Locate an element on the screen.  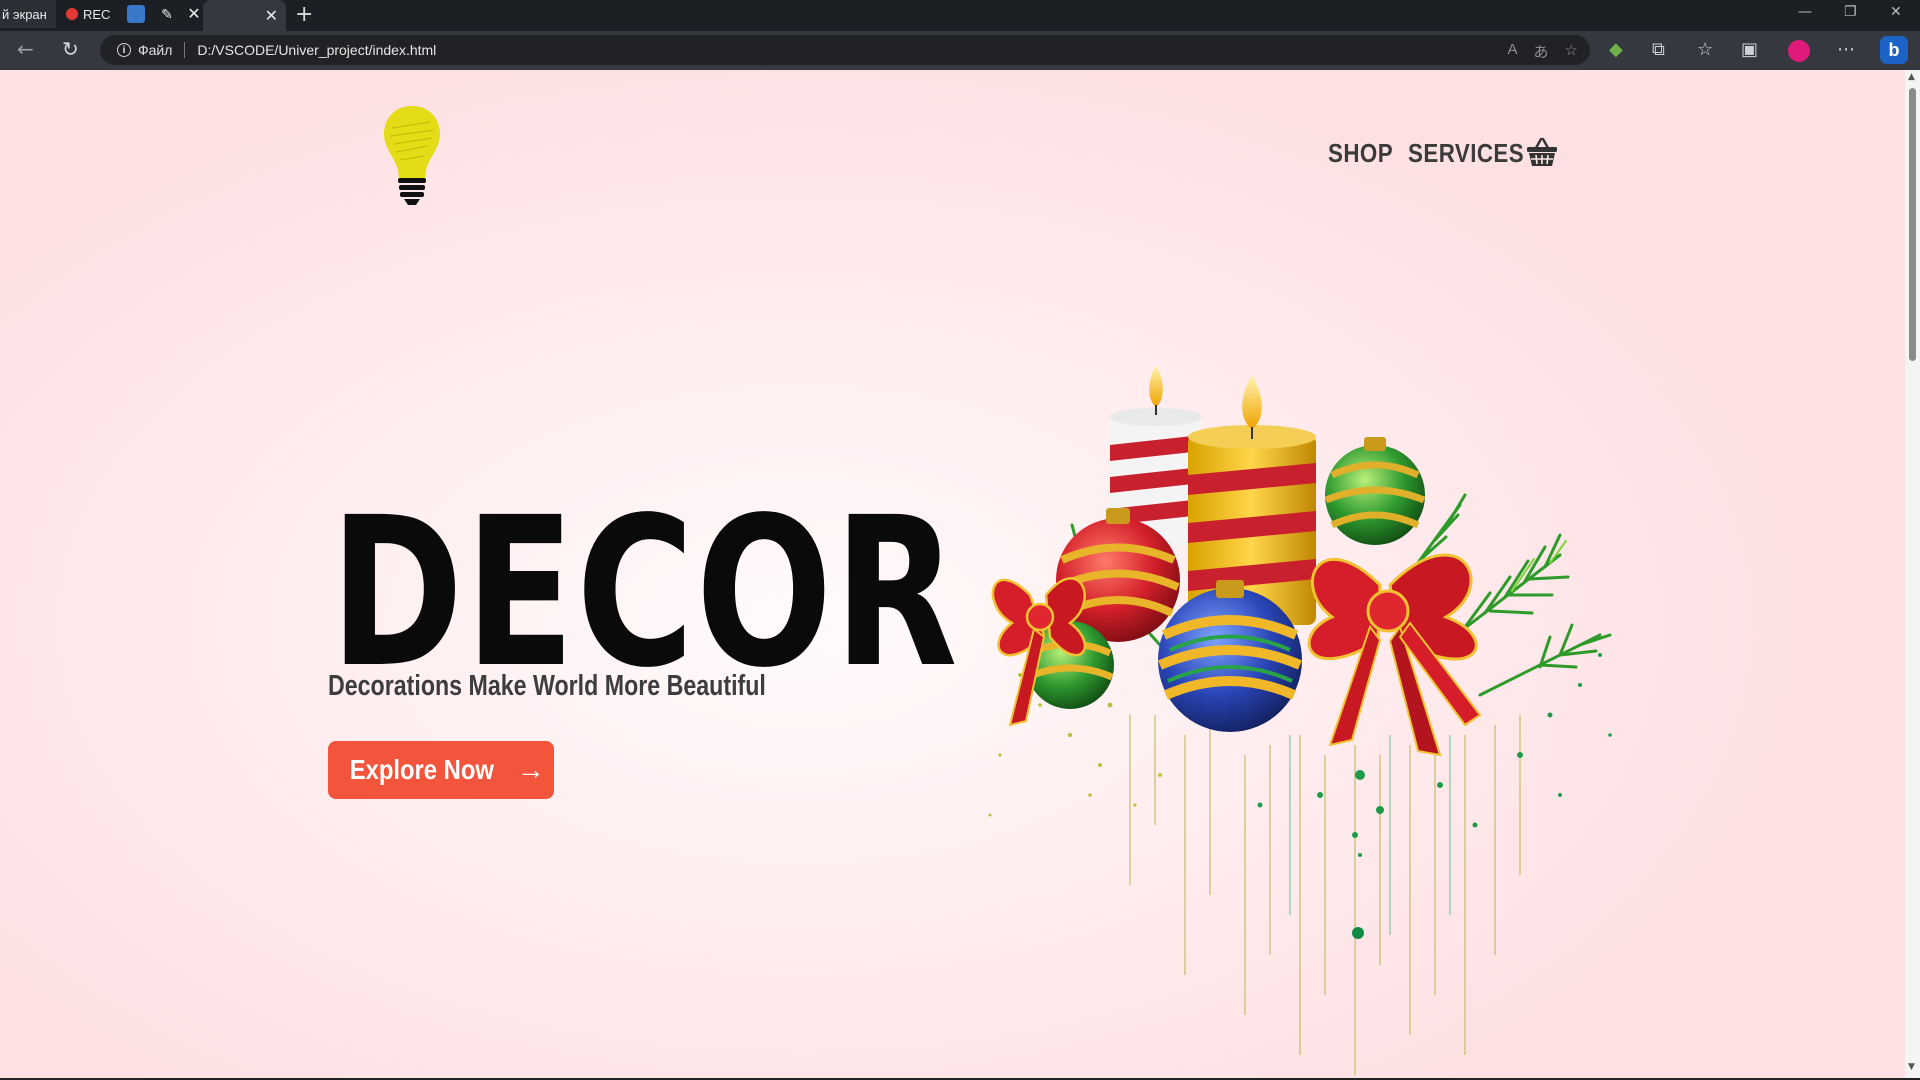
translate-icon: あ is located at coordinates (1541, 51).